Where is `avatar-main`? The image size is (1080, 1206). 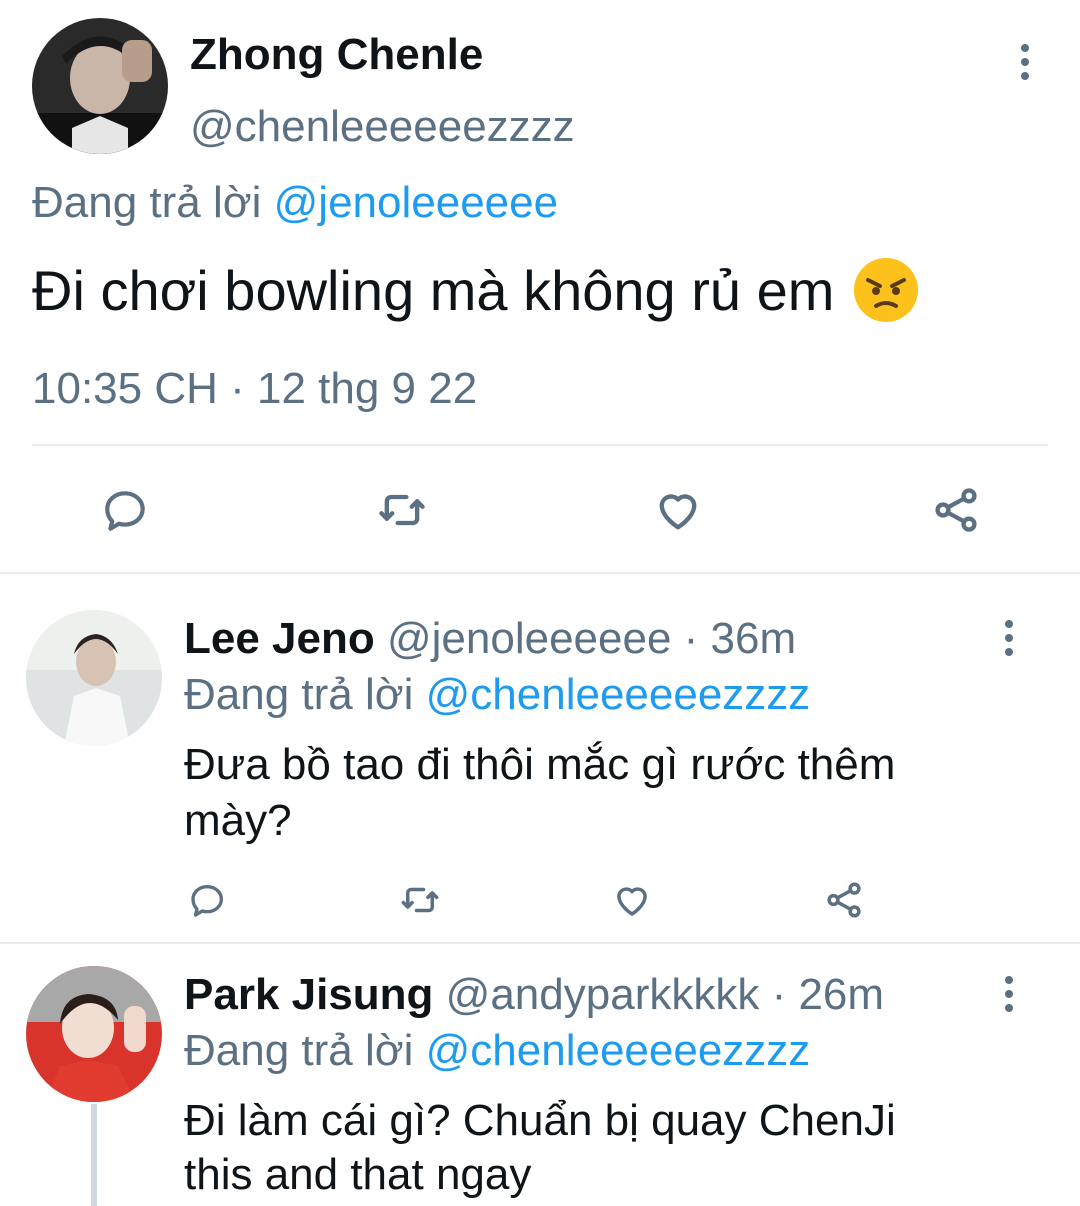
avatar-main is located at coordinates (100, 86).